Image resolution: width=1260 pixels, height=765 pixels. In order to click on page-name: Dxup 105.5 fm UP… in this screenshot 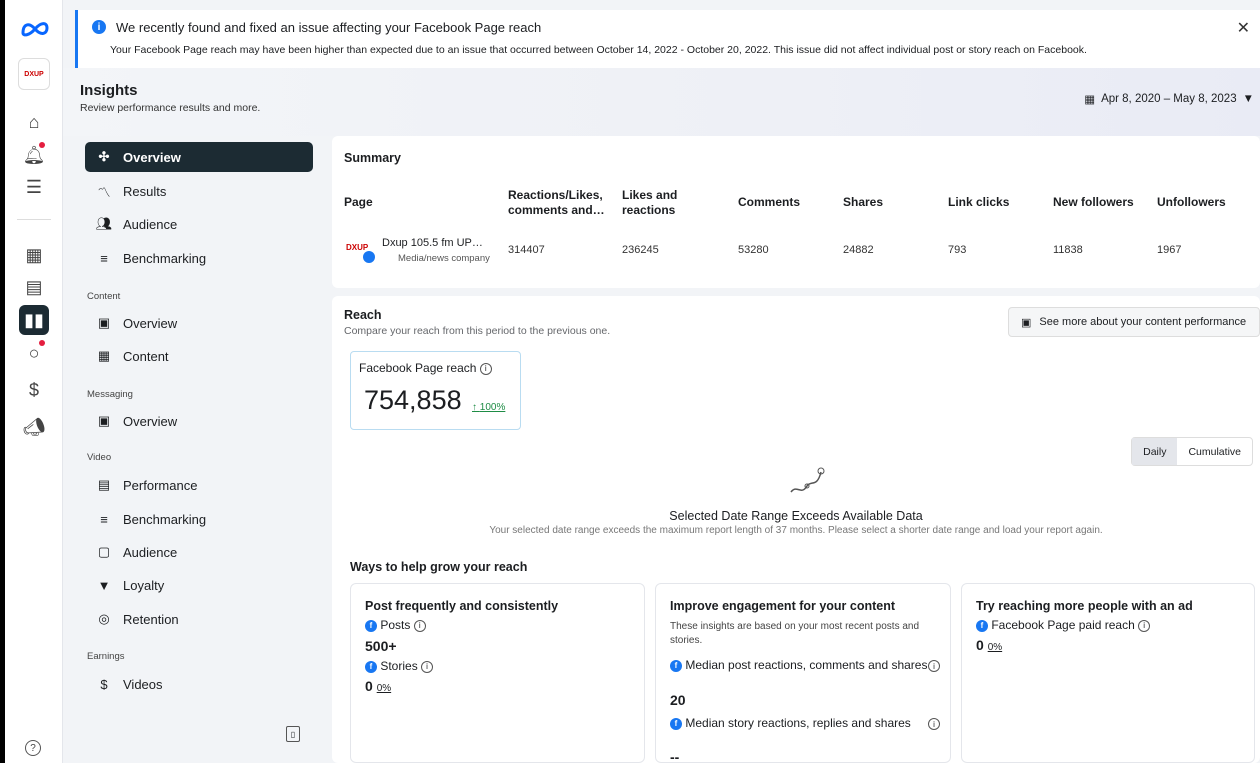, I will do `click(432, 243)`.